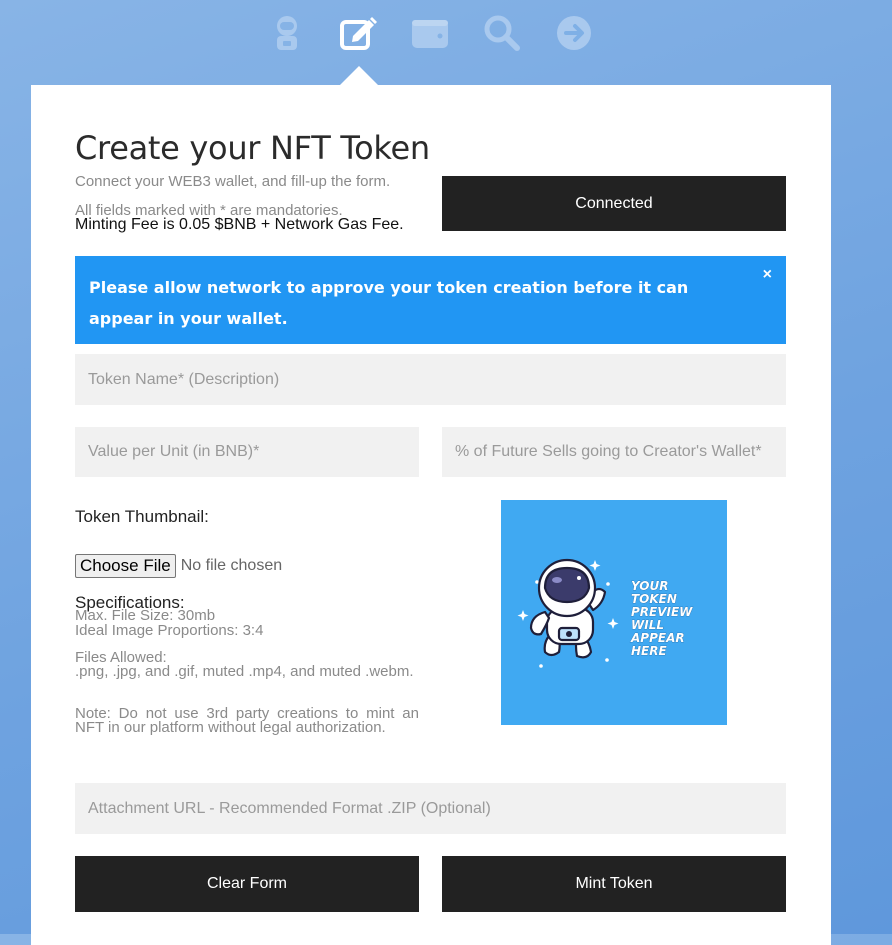 This screenshot has width=892, height=945. Describe the element at coordinates (287, 33) in the screenshot. I see `astronaut-icon` at that location.